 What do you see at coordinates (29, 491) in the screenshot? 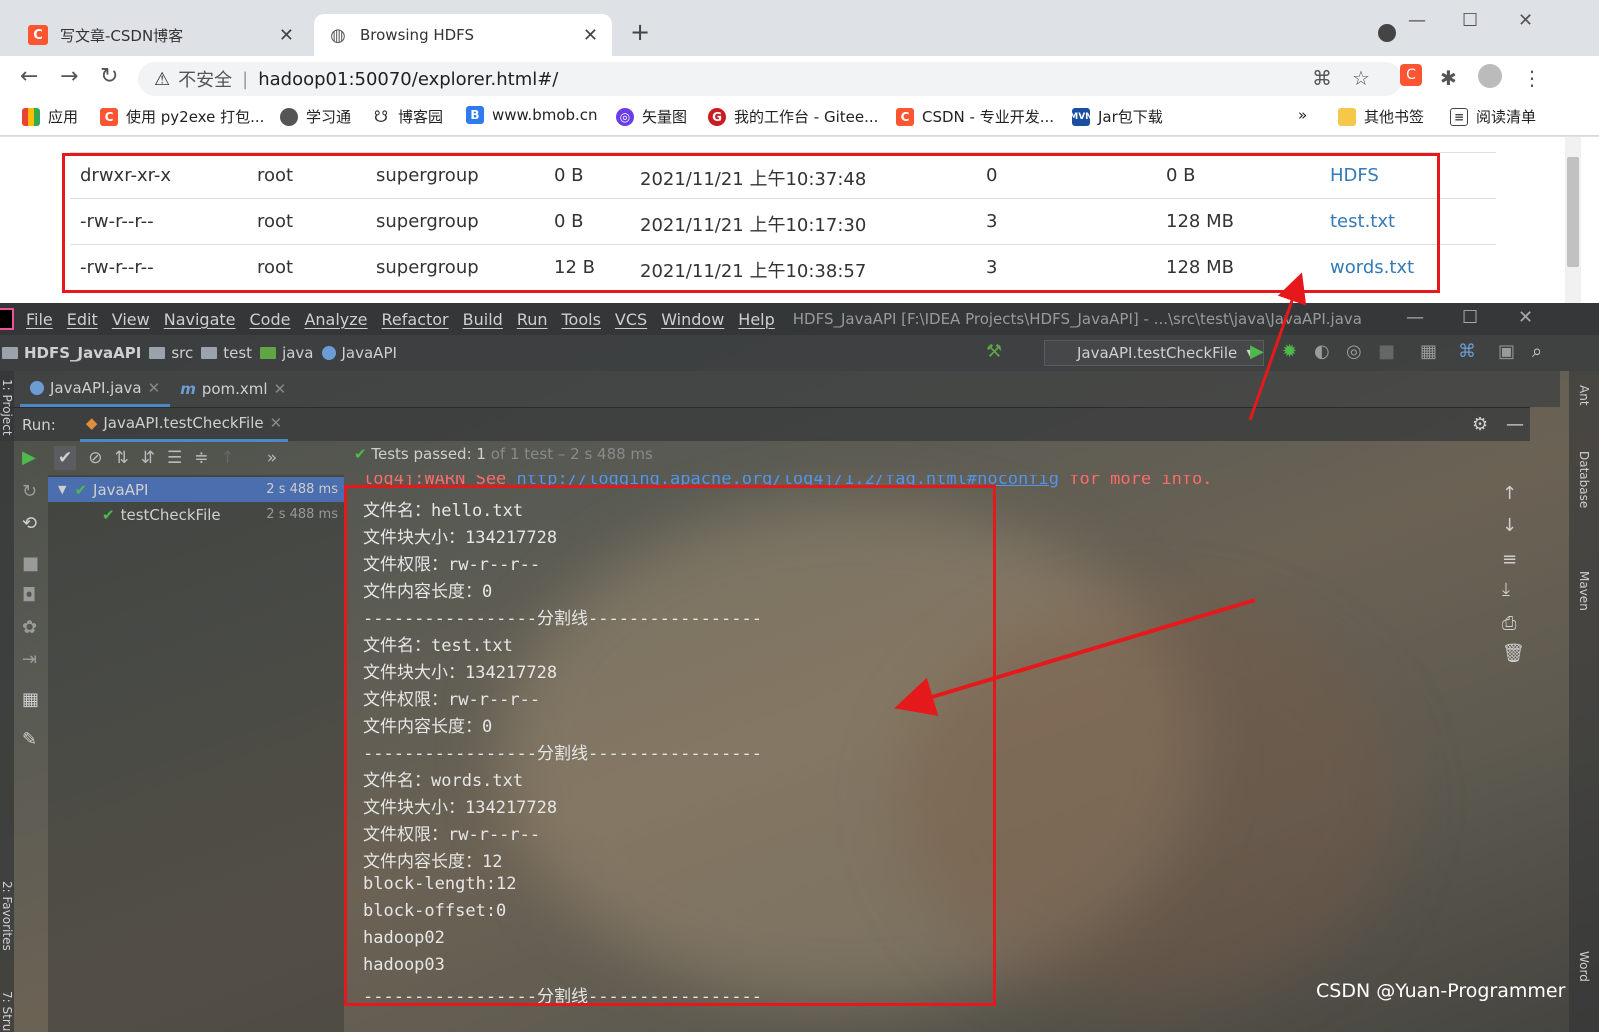
I see `rerun-failed-icon: ↻` at bounding box center [29, 491].